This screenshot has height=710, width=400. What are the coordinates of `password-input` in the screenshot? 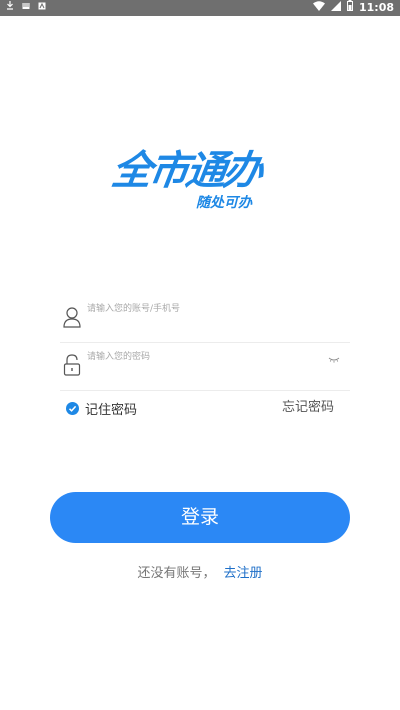 It's located at (202, 357).